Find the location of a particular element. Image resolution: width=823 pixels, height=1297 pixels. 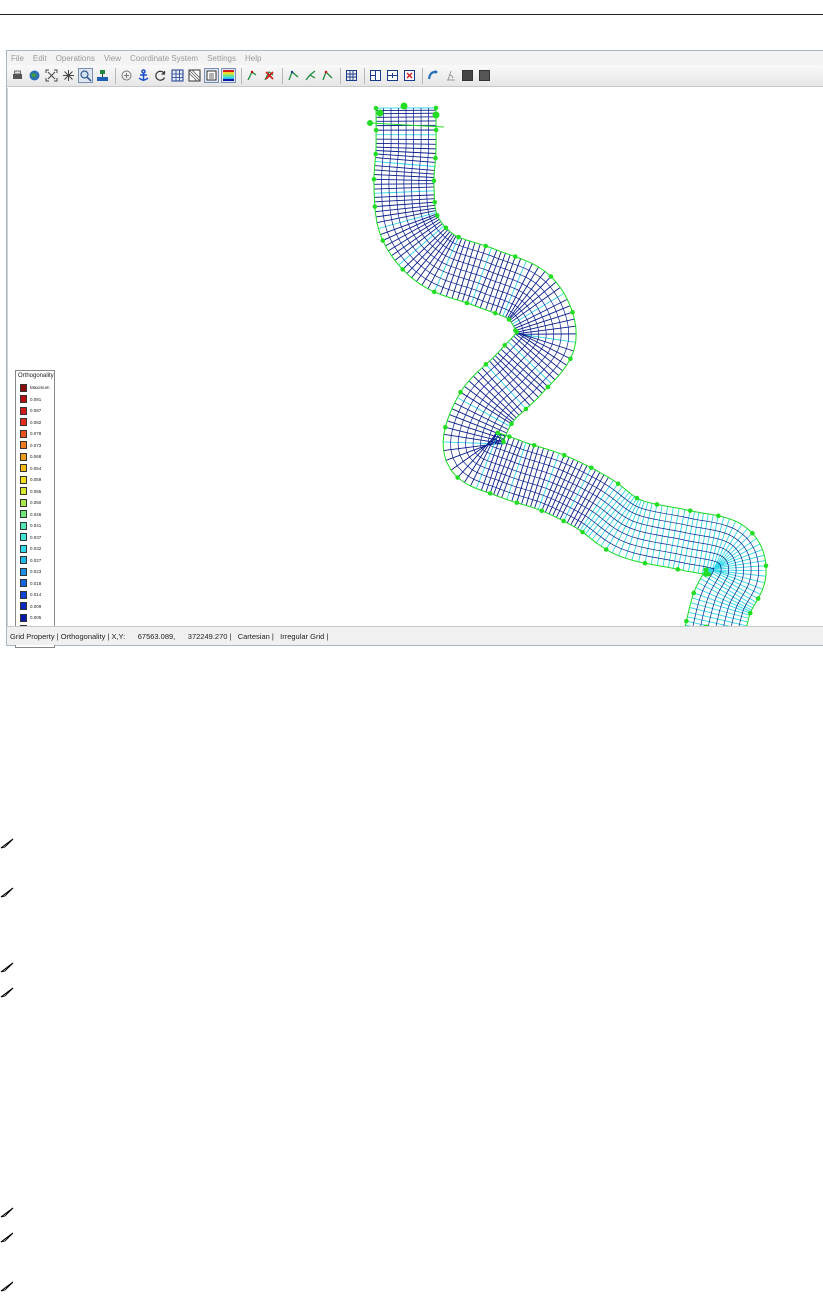

menu-file: File is located at coordinates (17, 58).